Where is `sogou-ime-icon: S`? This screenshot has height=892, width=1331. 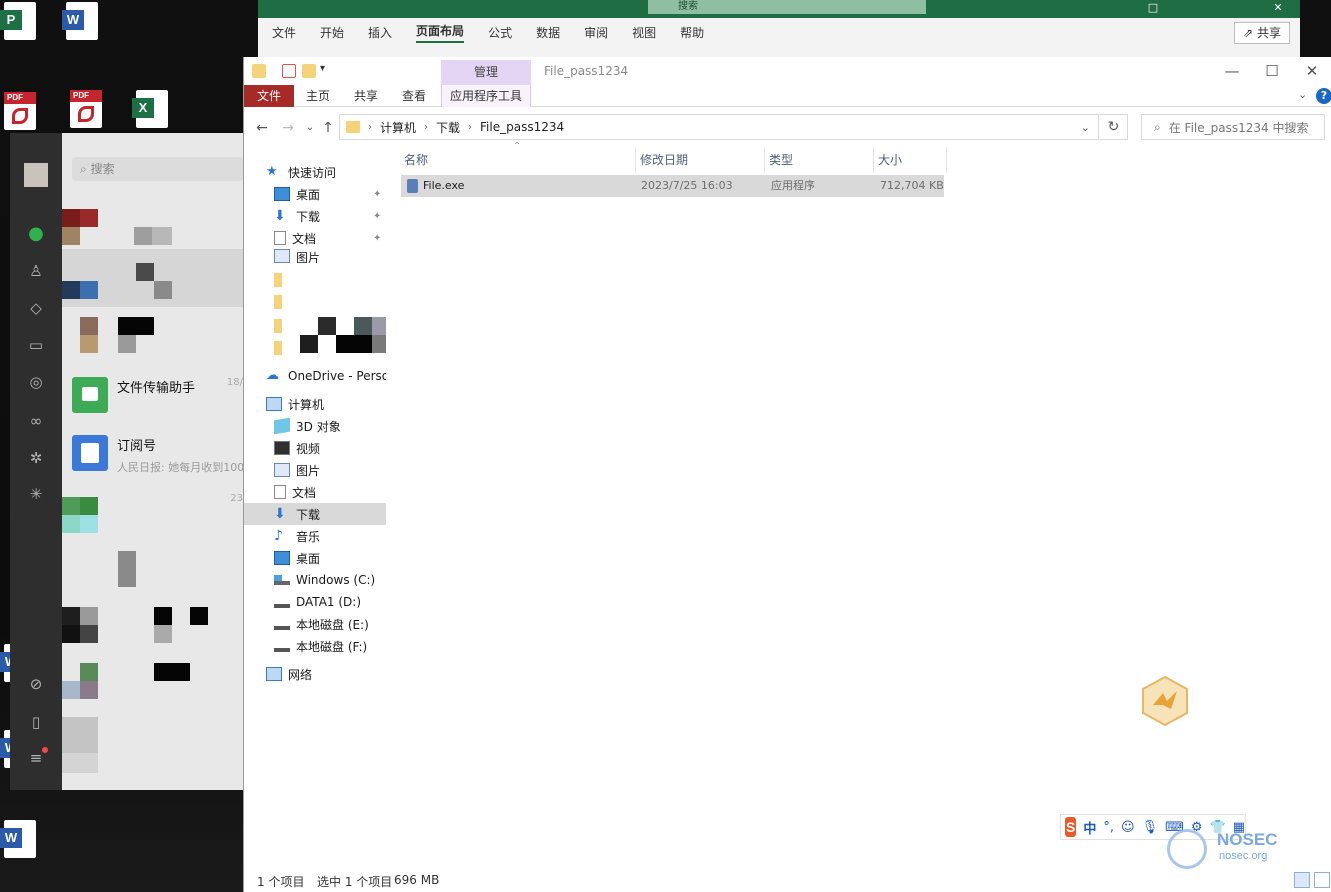
sogou-ime-icon: S is located at coordinates (1071, 827).